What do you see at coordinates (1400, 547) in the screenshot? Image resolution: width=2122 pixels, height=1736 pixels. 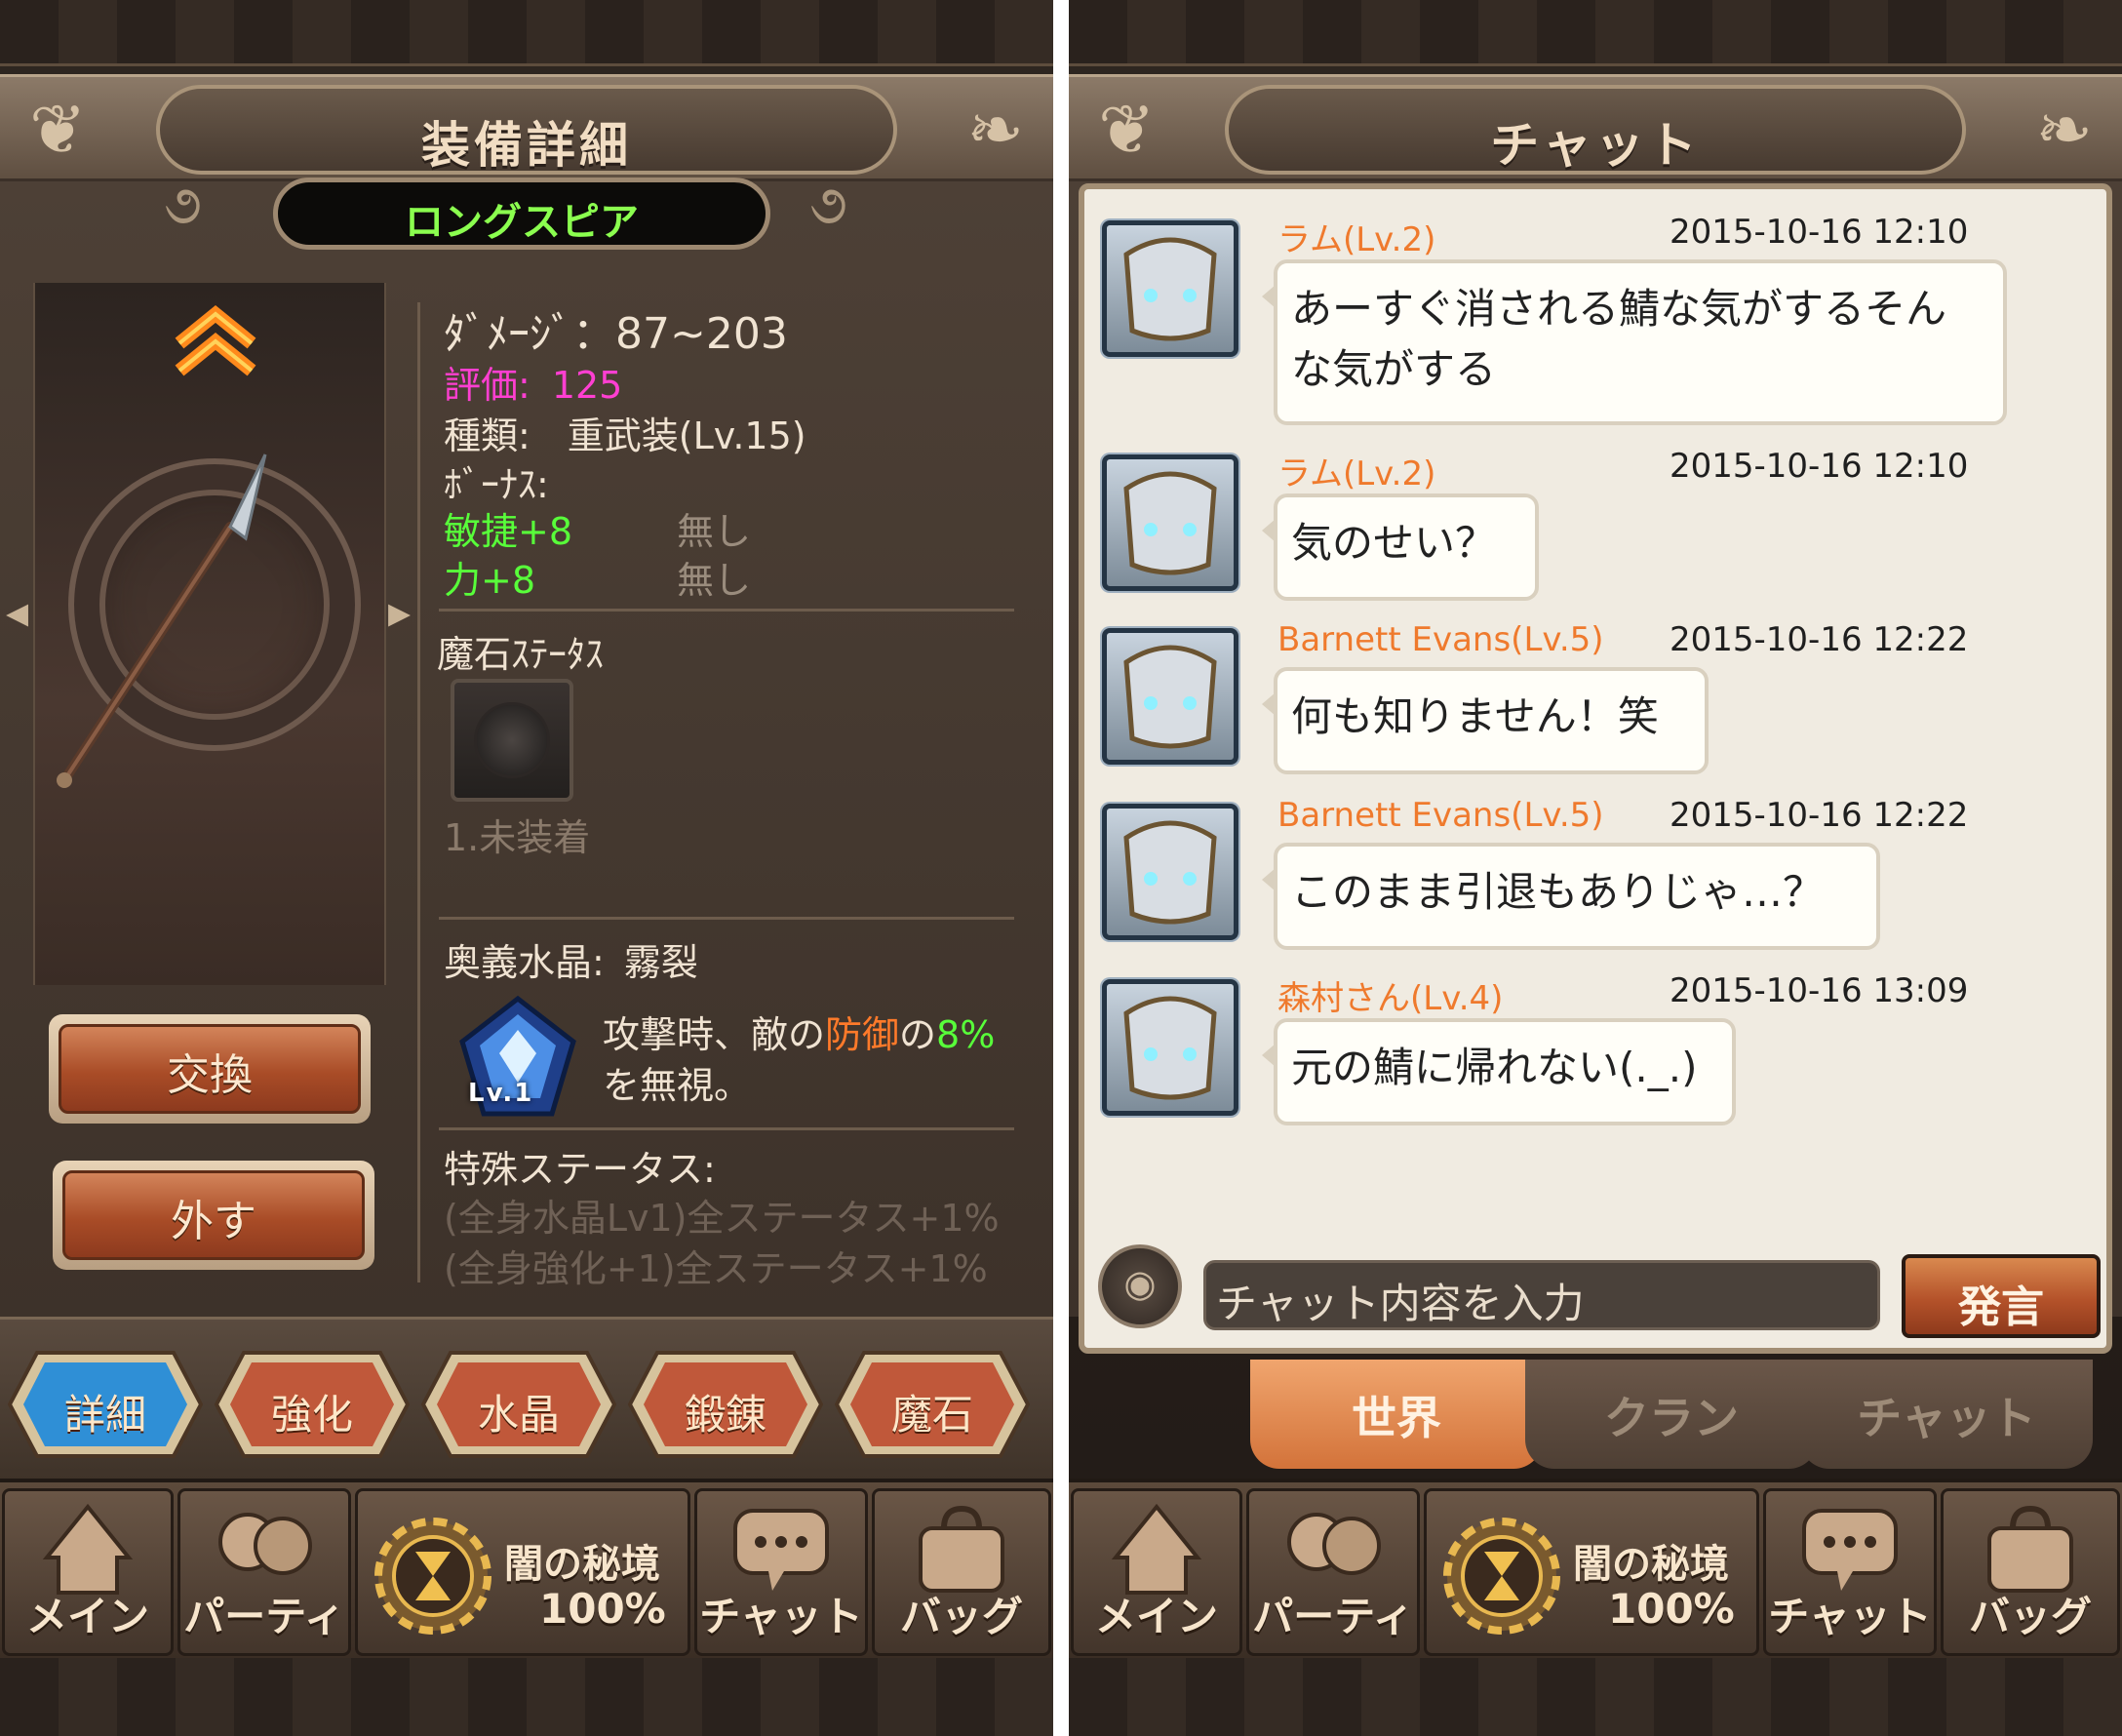 I see `message-bubble: 気のせい？` at bounding box center [1400, 547].